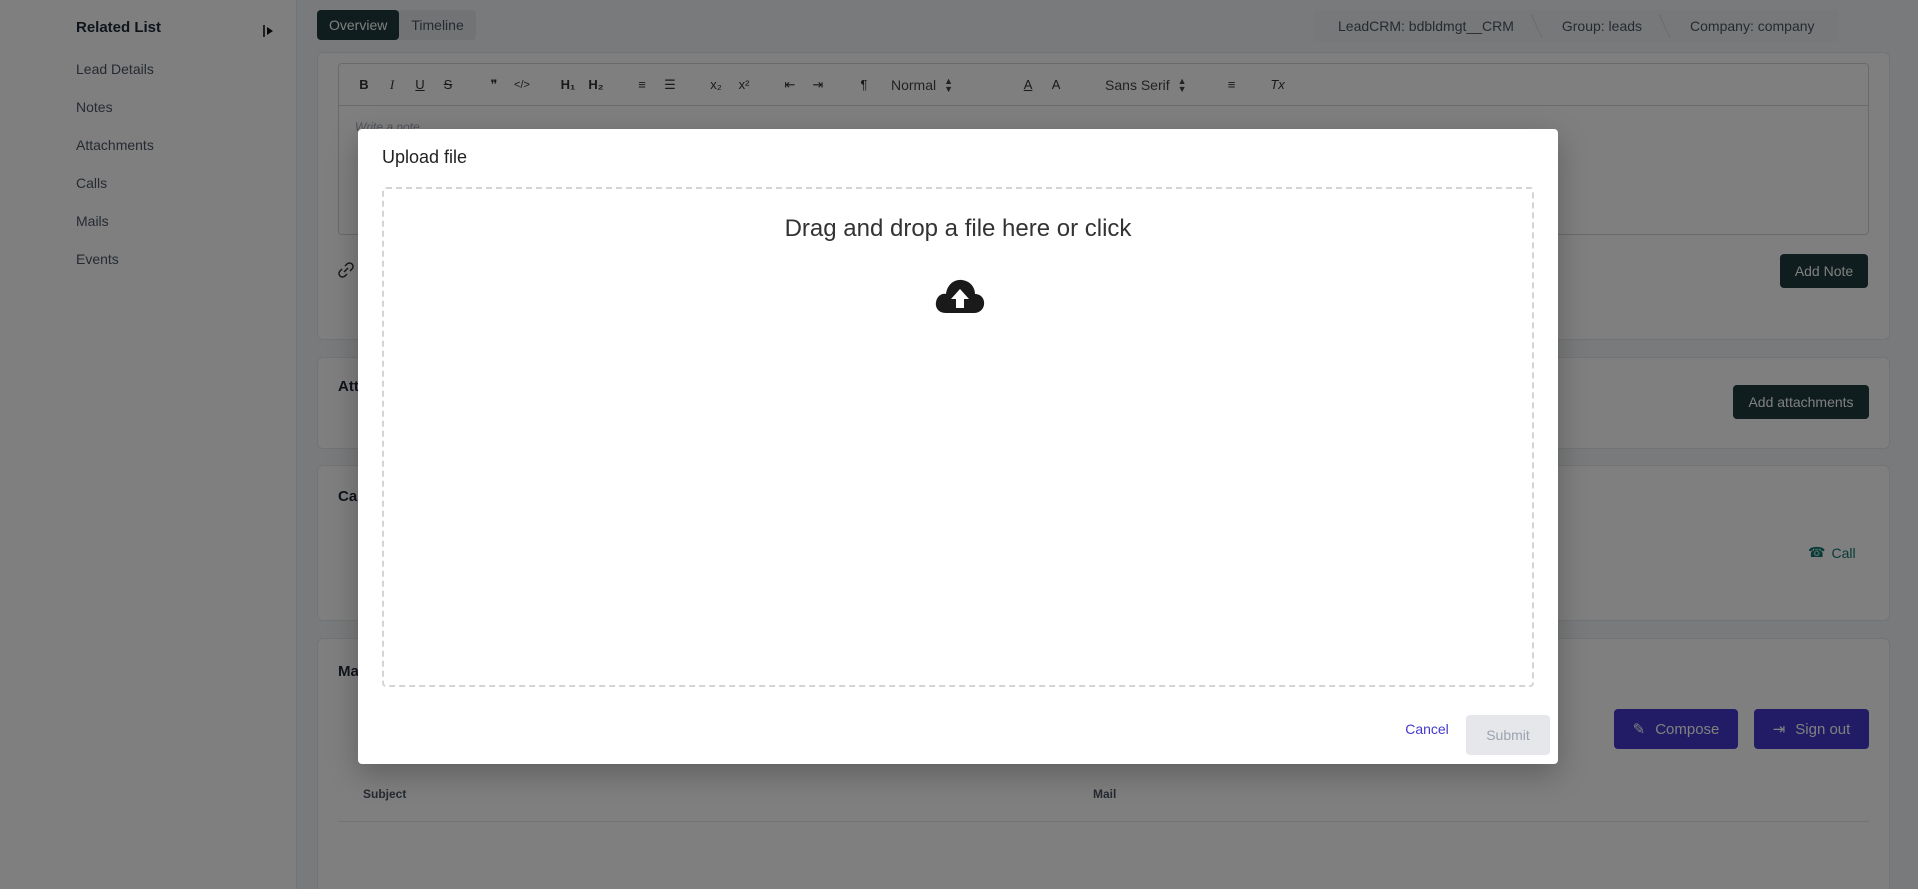  What do you see at coordinates (960, 296) in the screenshot?
I see `cloud-upload-icon` at bounding box center [960, 296].